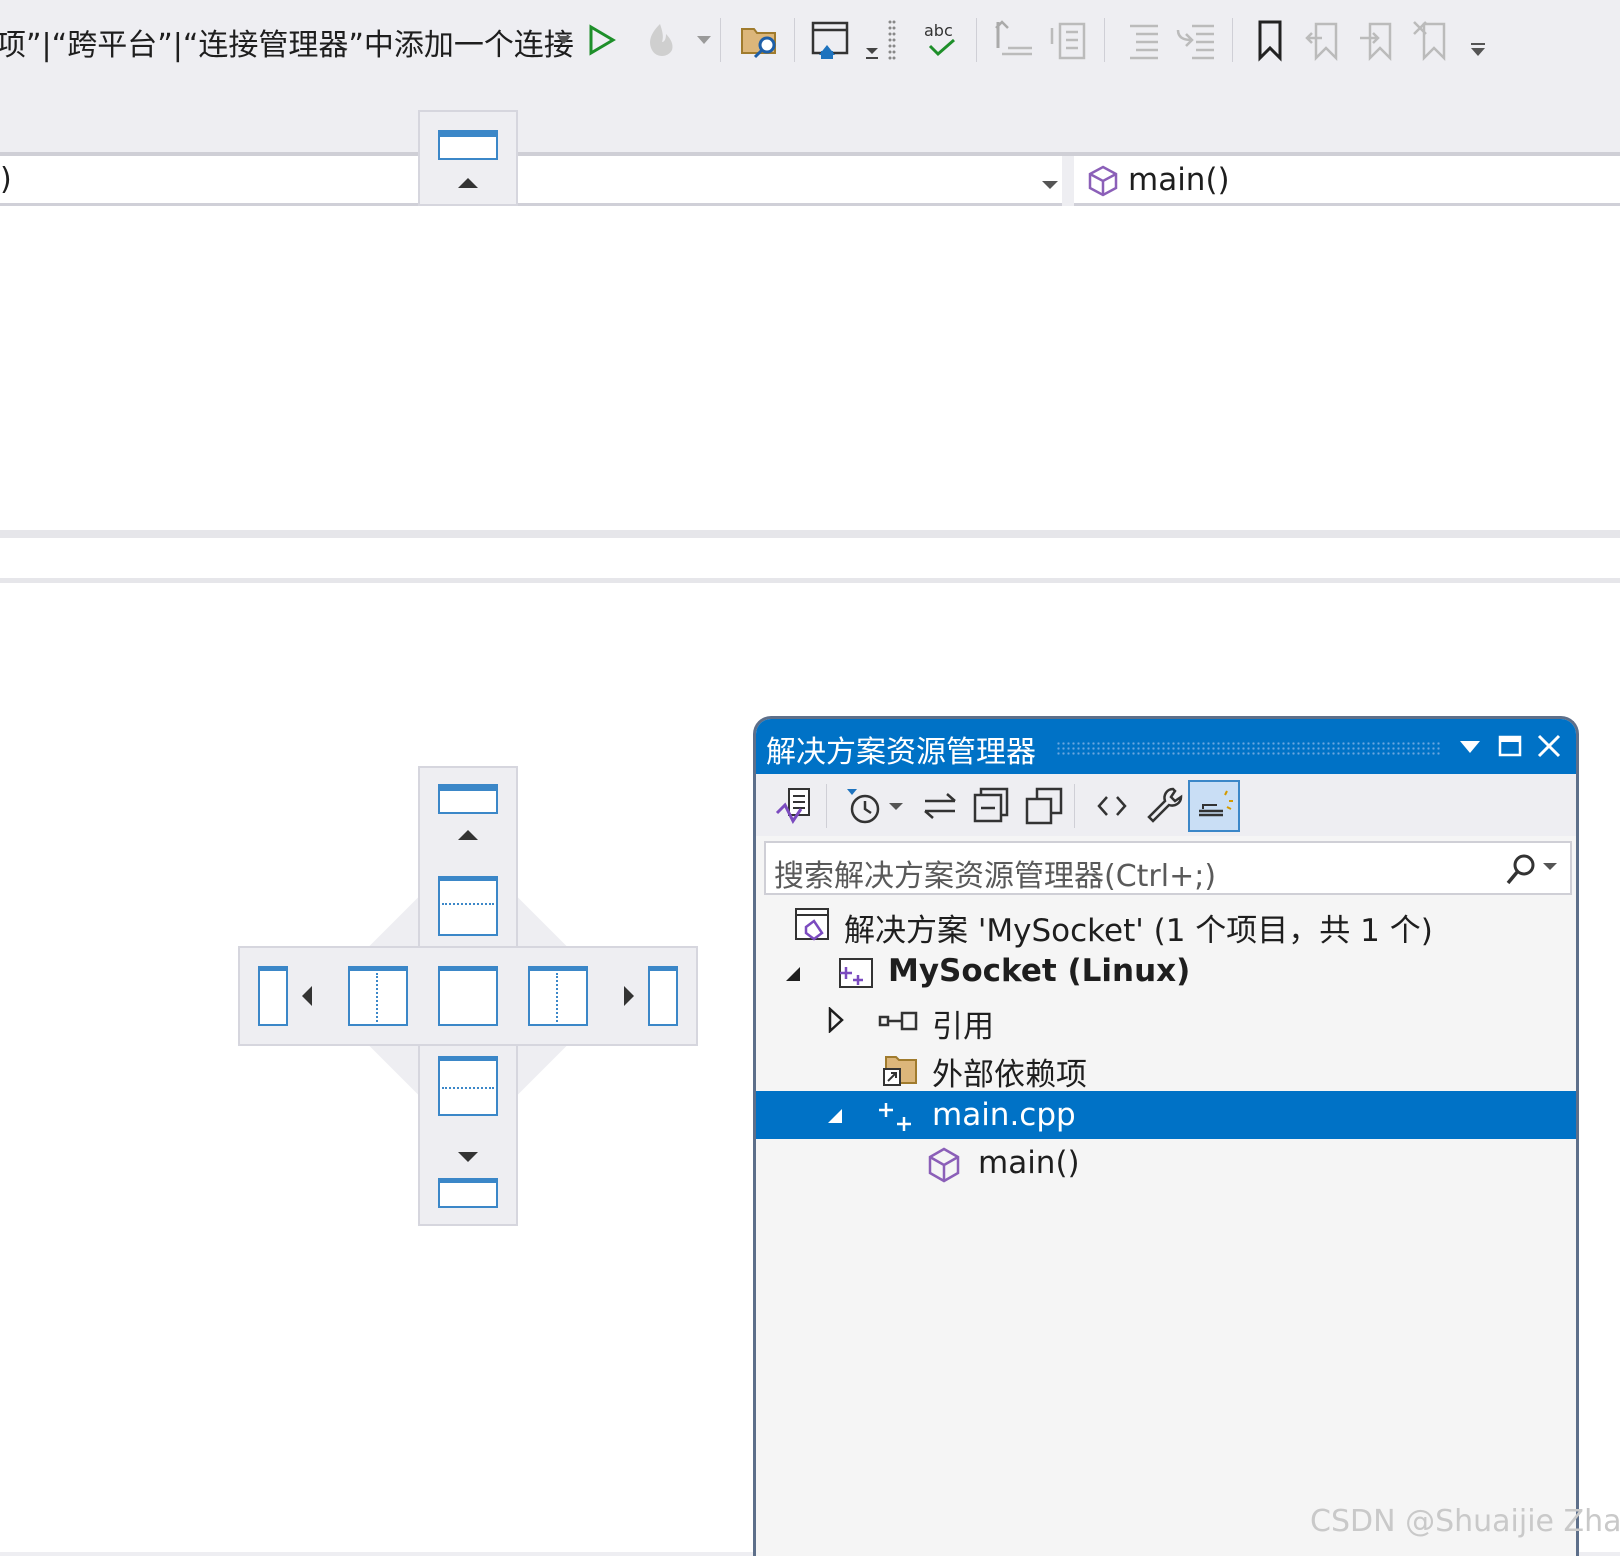  What do you see at coordinates (1179, 180) in the screenshot?
I see `member-dropdown-text: main()` at bounding box center [1179, 180].